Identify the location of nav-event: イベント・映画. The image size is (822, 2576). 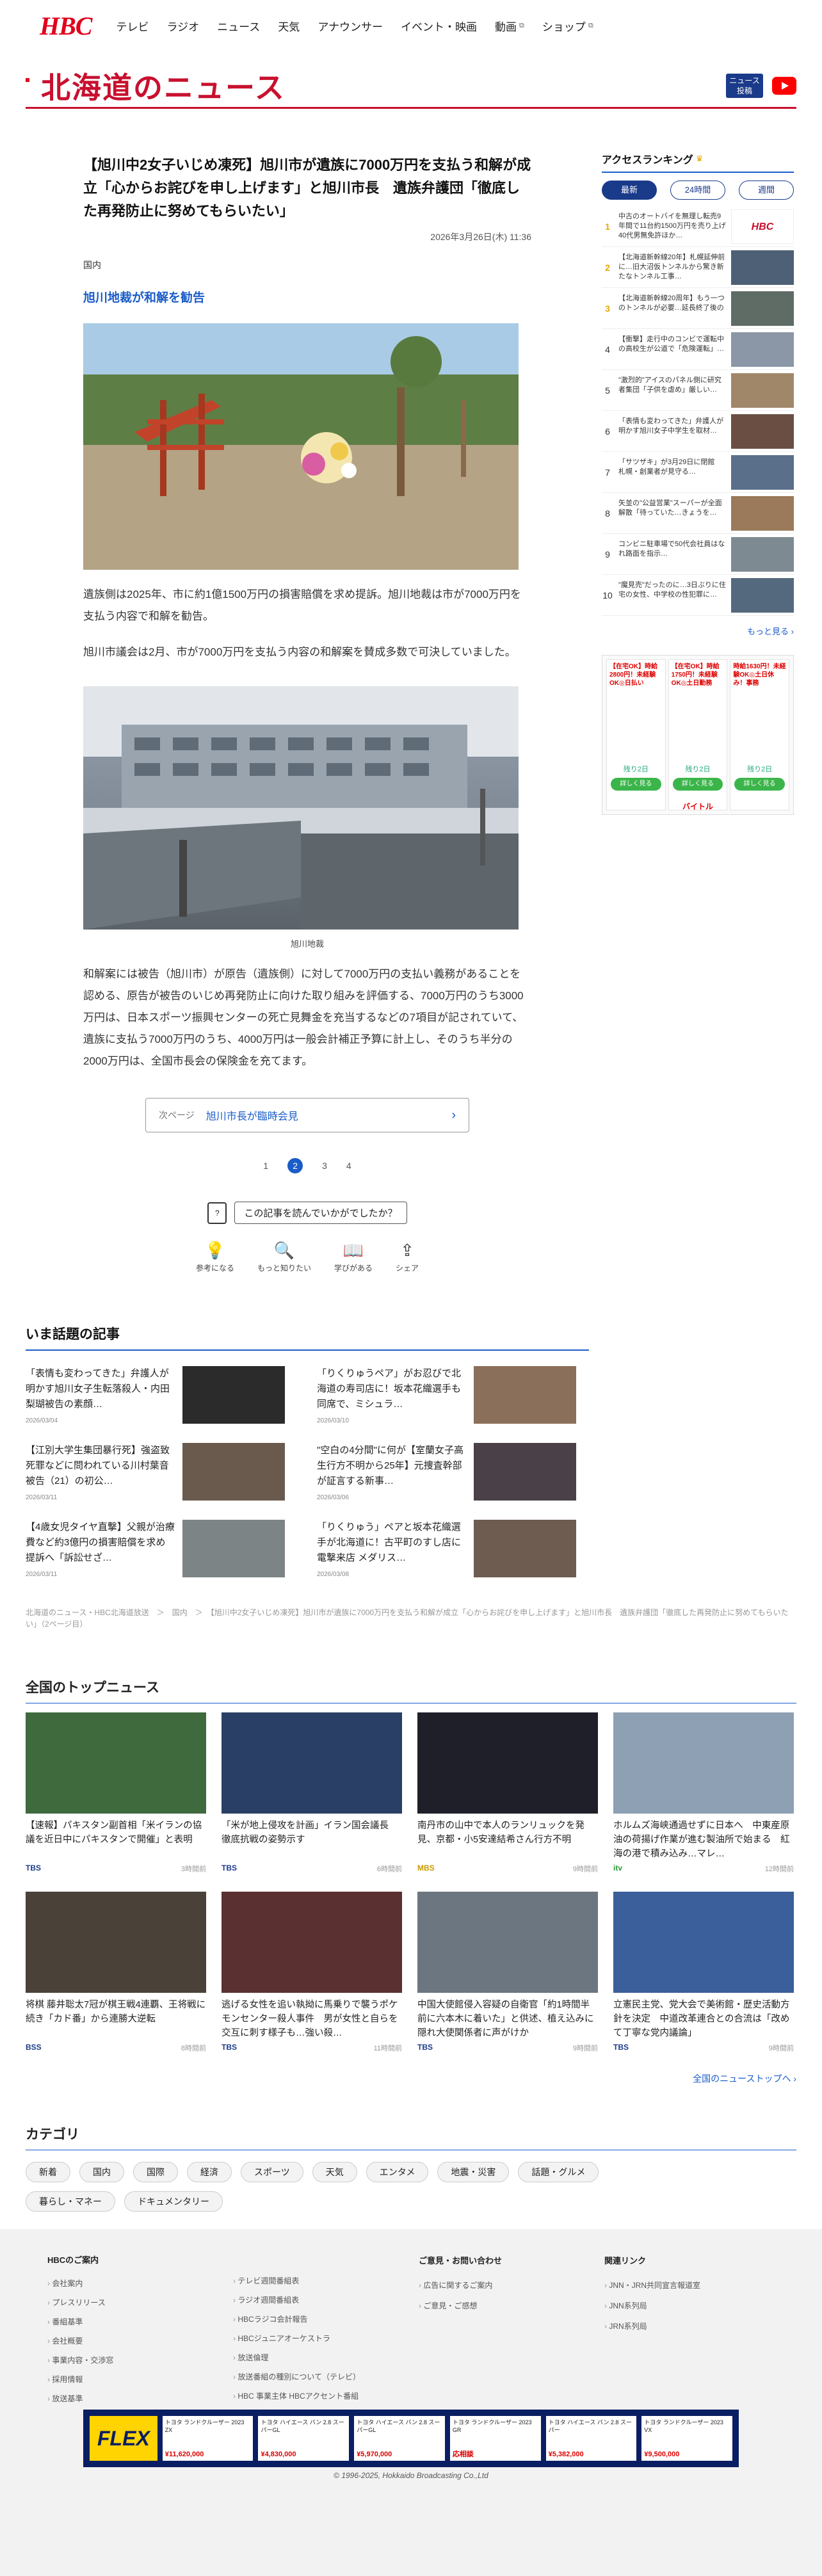
(439, 26).